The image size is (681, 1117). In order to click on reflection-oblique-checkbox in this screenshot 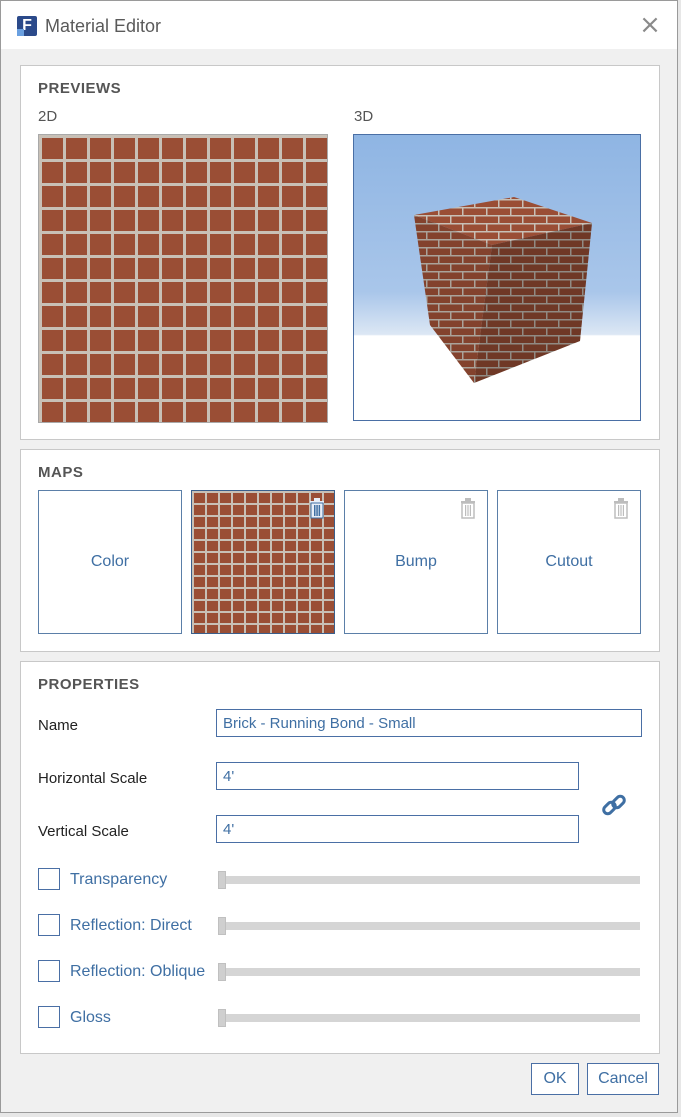, I will do `click(49, 971)`.